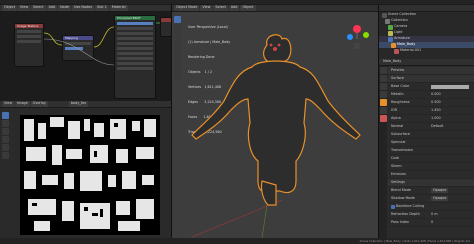 The width and height of the screenshot is (474, 244). I want to click on field-blend-mode: Blend Mode Opaque, so click(431, 191).